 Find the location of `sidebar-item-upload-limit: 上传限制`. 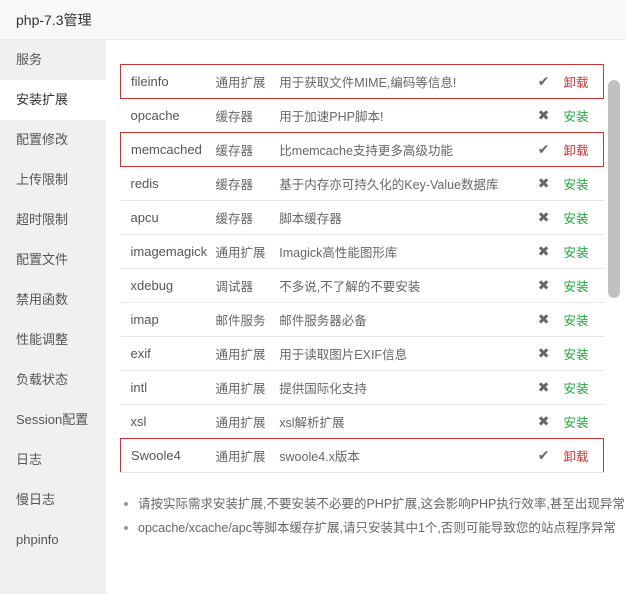

sidebar-item-upload-limit: 上传限制 is located at coordinates (53, 180).